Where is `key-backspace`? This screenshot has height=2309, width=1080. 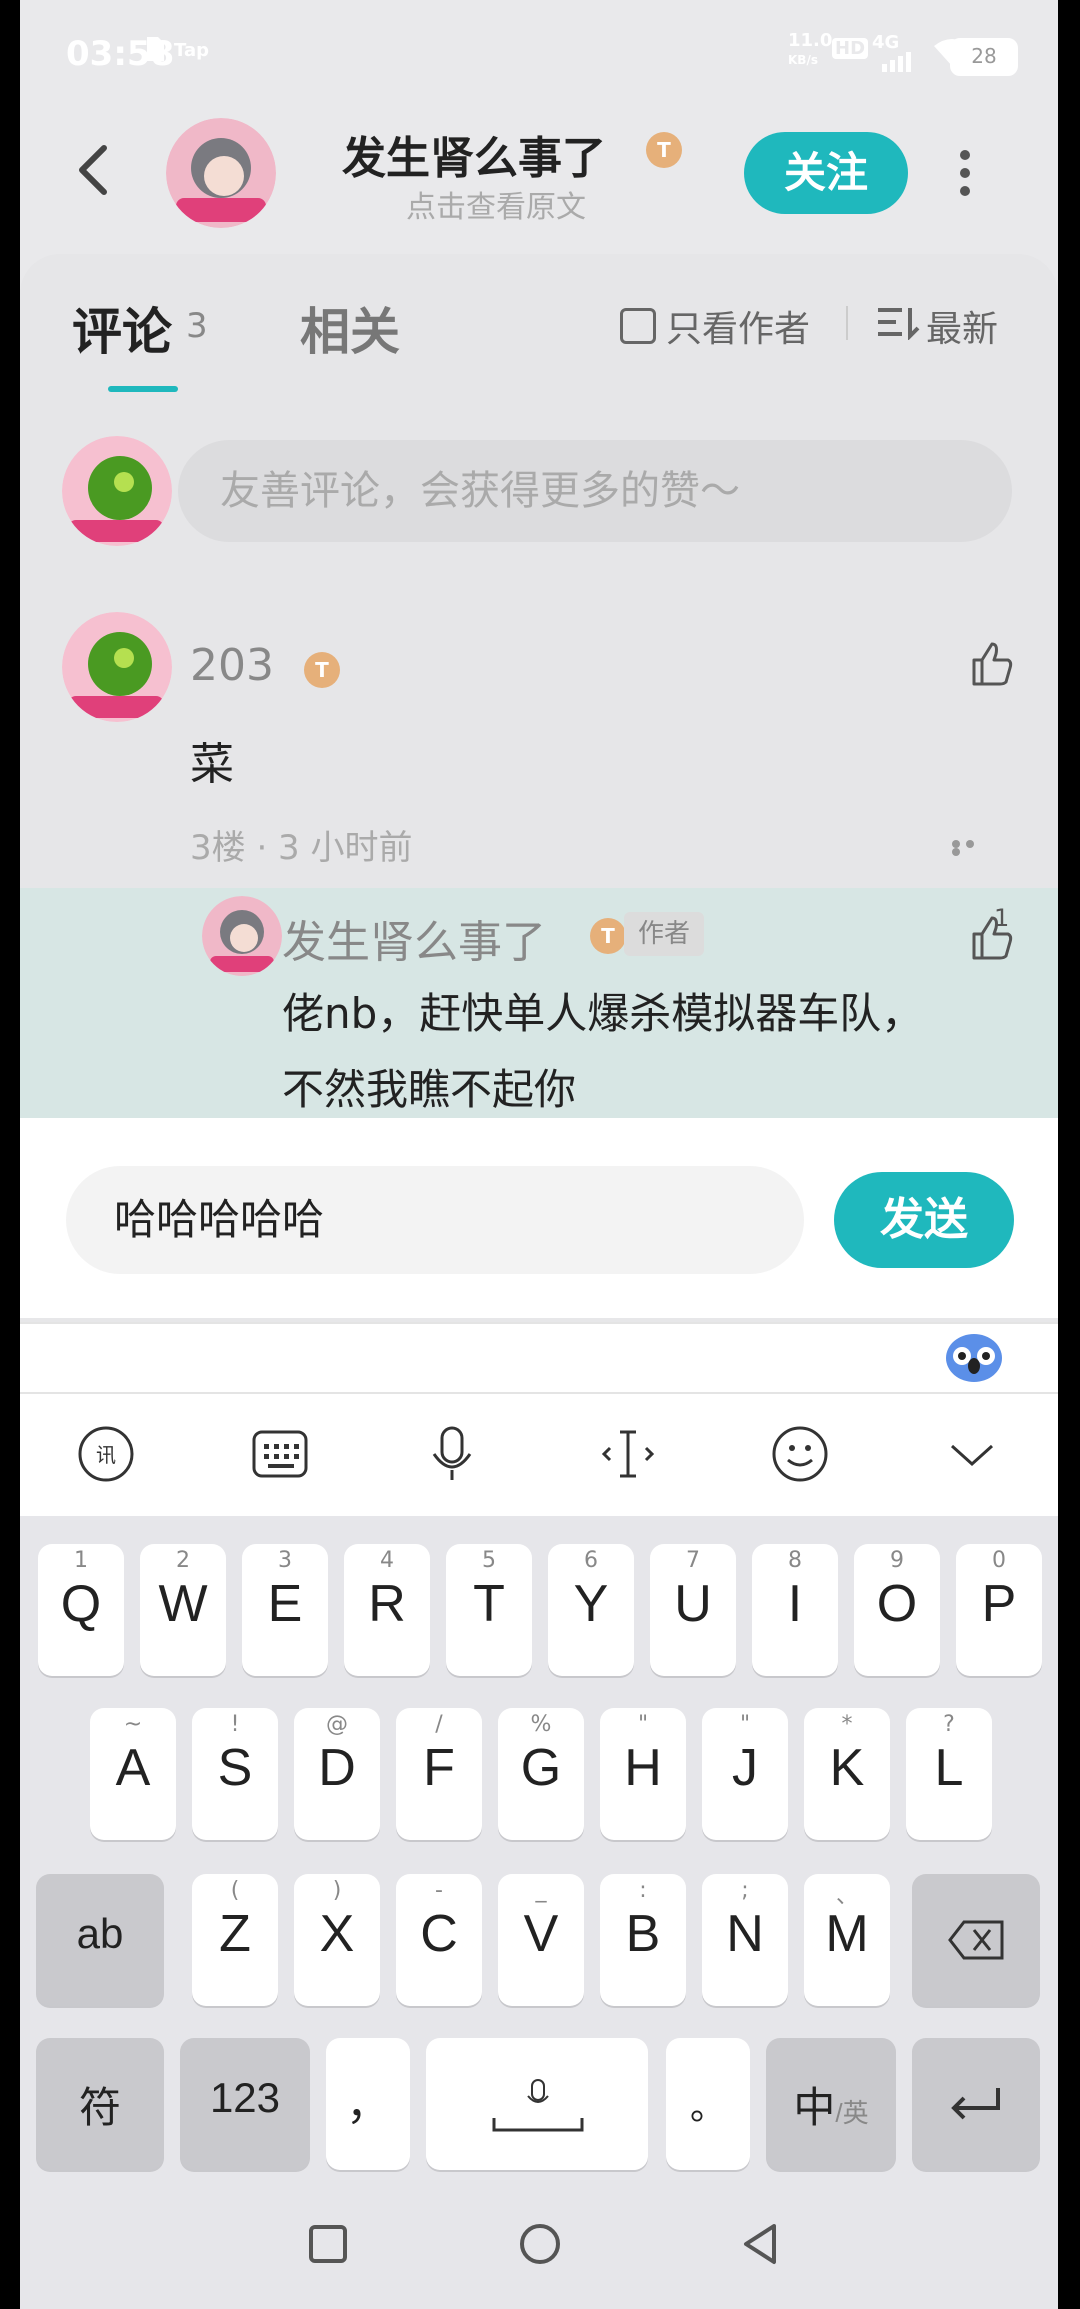 key-backspace is located at coordinates (976, 1940).